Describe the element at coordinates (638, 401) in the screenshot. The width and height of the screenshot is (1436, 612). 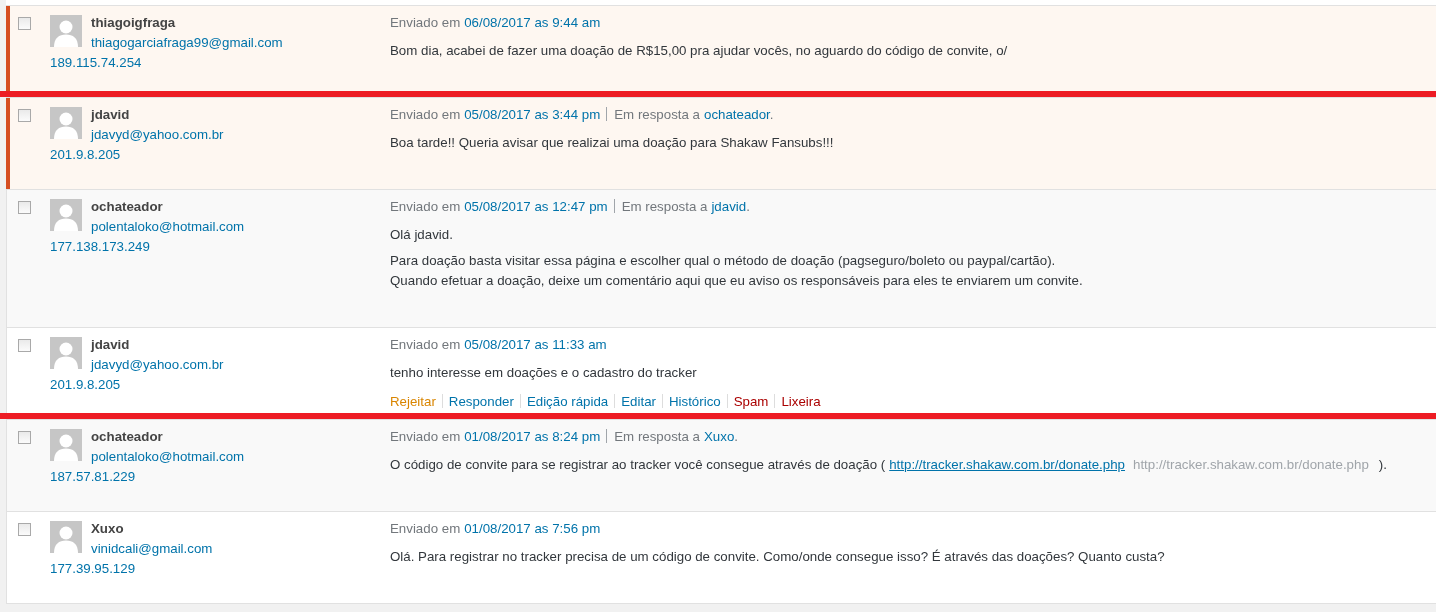
I see `row-action-link: Editar` at that location.